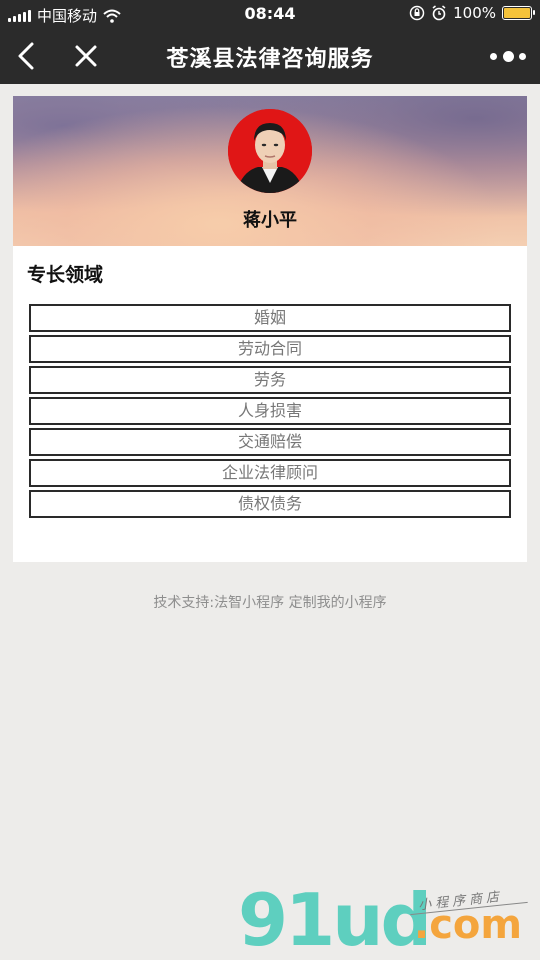  I want to click on specialty-item-legal-counsel: 企业法律顾问, so click(270, 473).